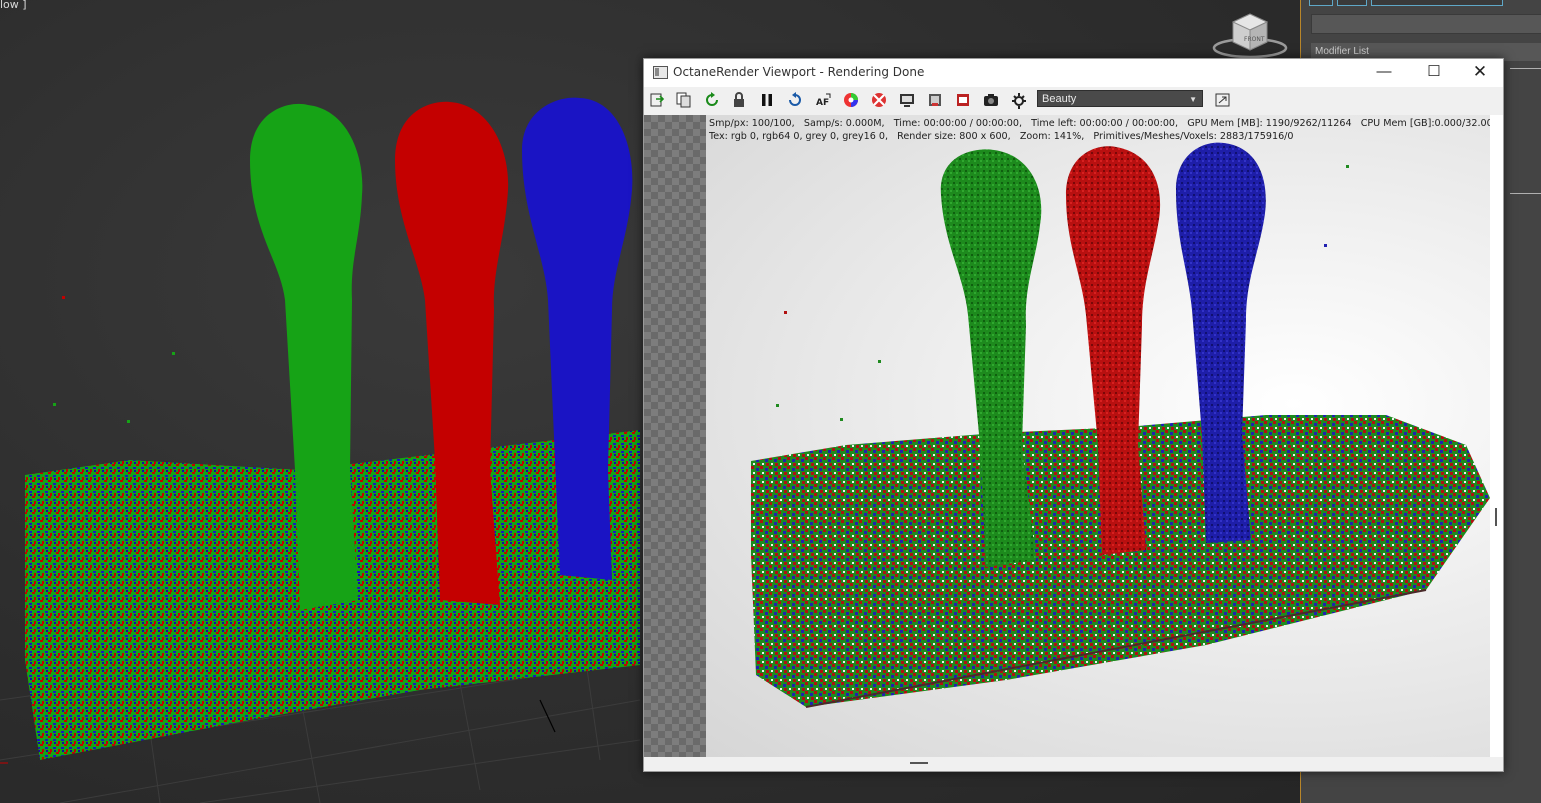 This screenshot has width=1541, height=803. What do you see at coordinates (1073, 763) in the screenshot?
I see `window-status-bar` at bounding box center [1073, 763].